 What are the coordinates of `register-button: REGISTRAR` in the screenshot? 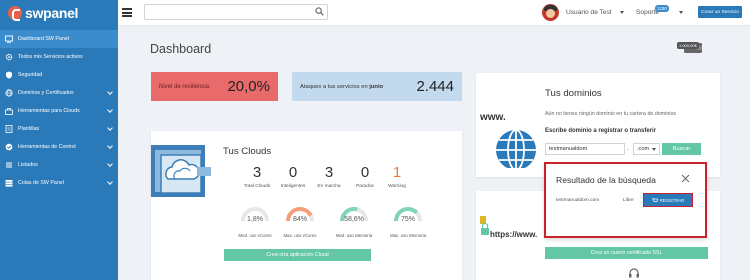 It's located at (668, 200).